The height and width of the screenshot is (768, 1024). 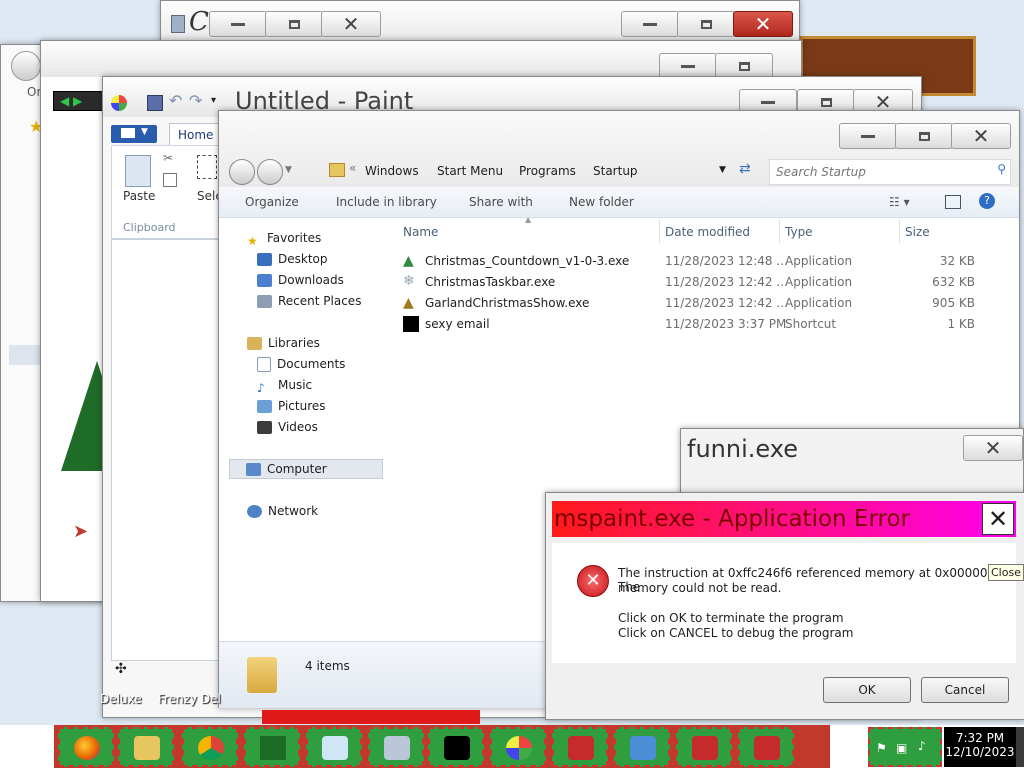 What do you see at coordinates (953, 202) in the screenshot?
I see `preview-pane-icon` at bounding box center [953, 202].